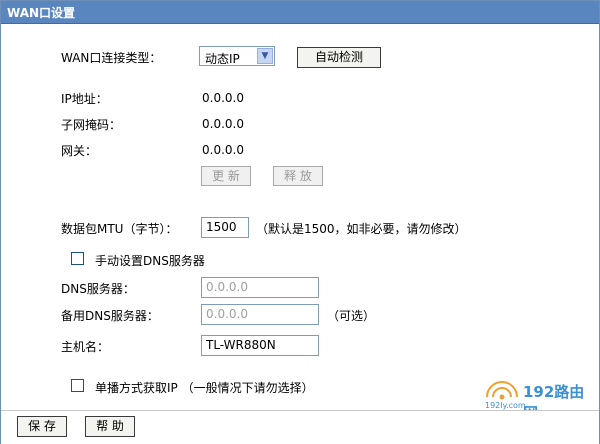 The image size is (600, 444). I want to click on subnet-value: 0.0.0.0, so click(223, 124).